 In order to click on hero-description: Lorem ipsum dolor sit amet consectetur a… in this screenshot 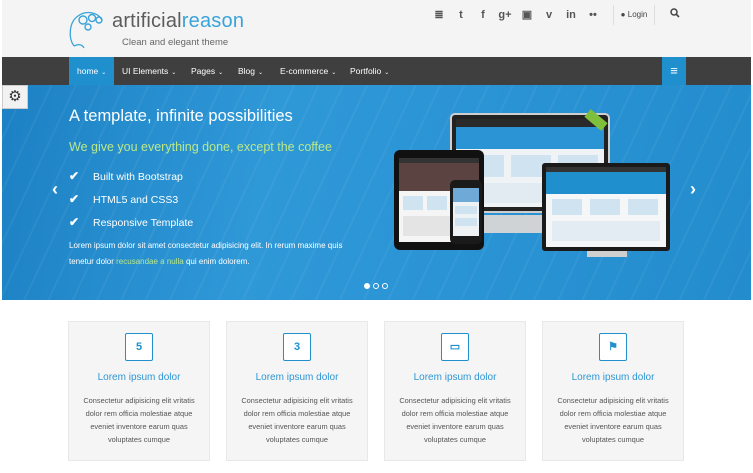, I will do `click(219, 254)`.